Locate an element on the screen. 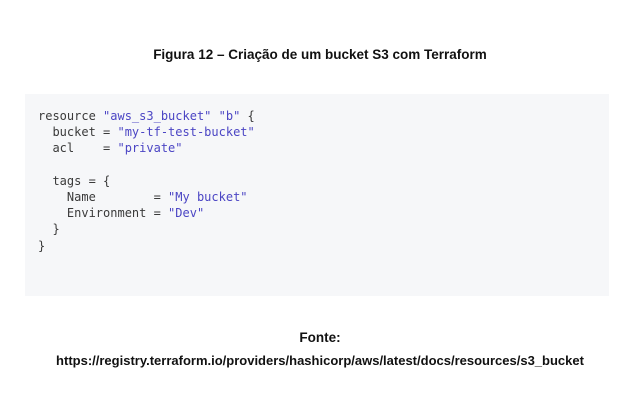 The width and height of the screenshot is (640, 404). code-text: { is located at coordinates (247, 116).